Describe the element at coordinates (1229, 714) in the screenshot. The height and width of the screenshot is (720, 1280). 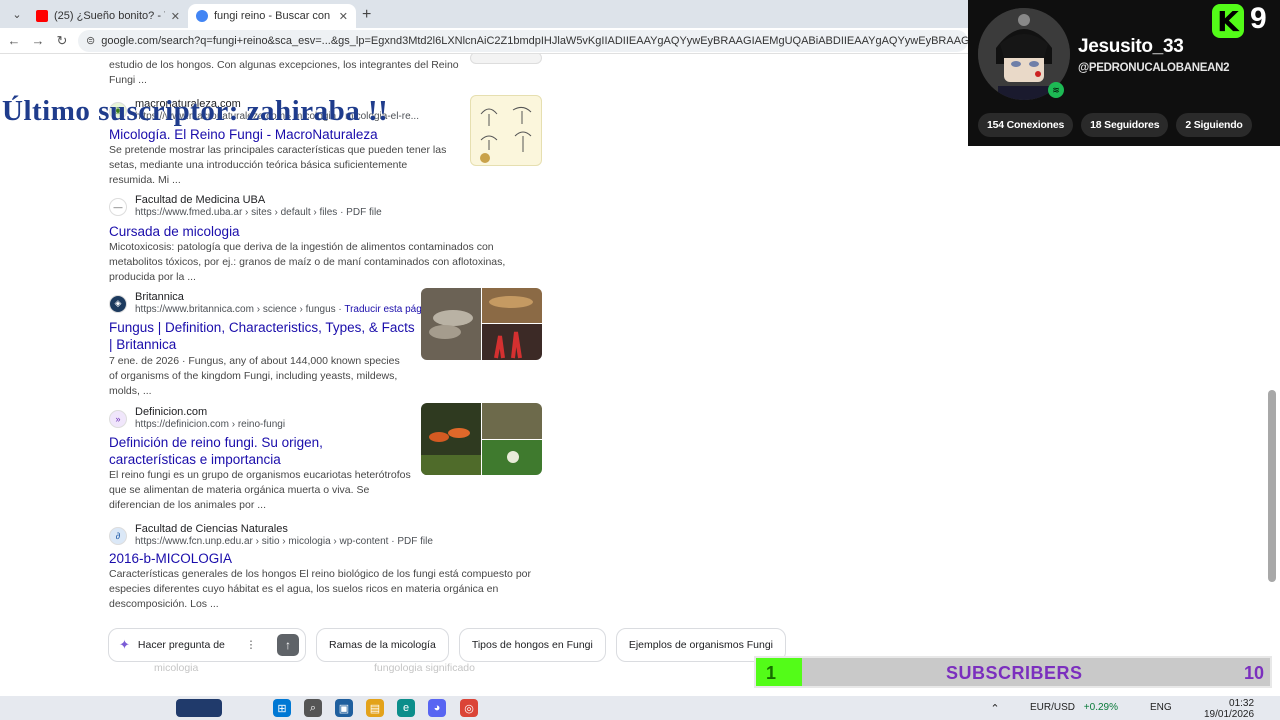
I see `clock-date: 19/01/2026` at that location.